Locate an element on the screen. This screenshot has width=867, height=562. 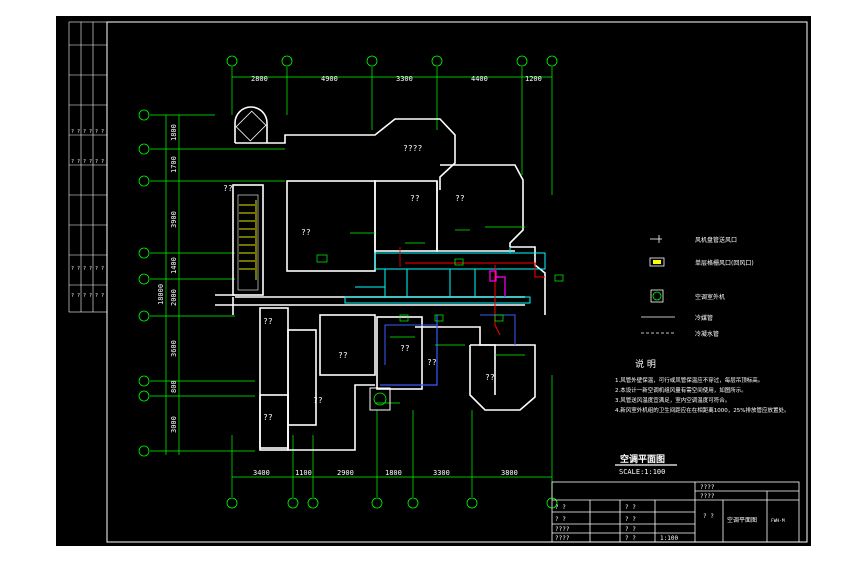
tb-top-right-1: ???? is located at coordinates (707, 487).